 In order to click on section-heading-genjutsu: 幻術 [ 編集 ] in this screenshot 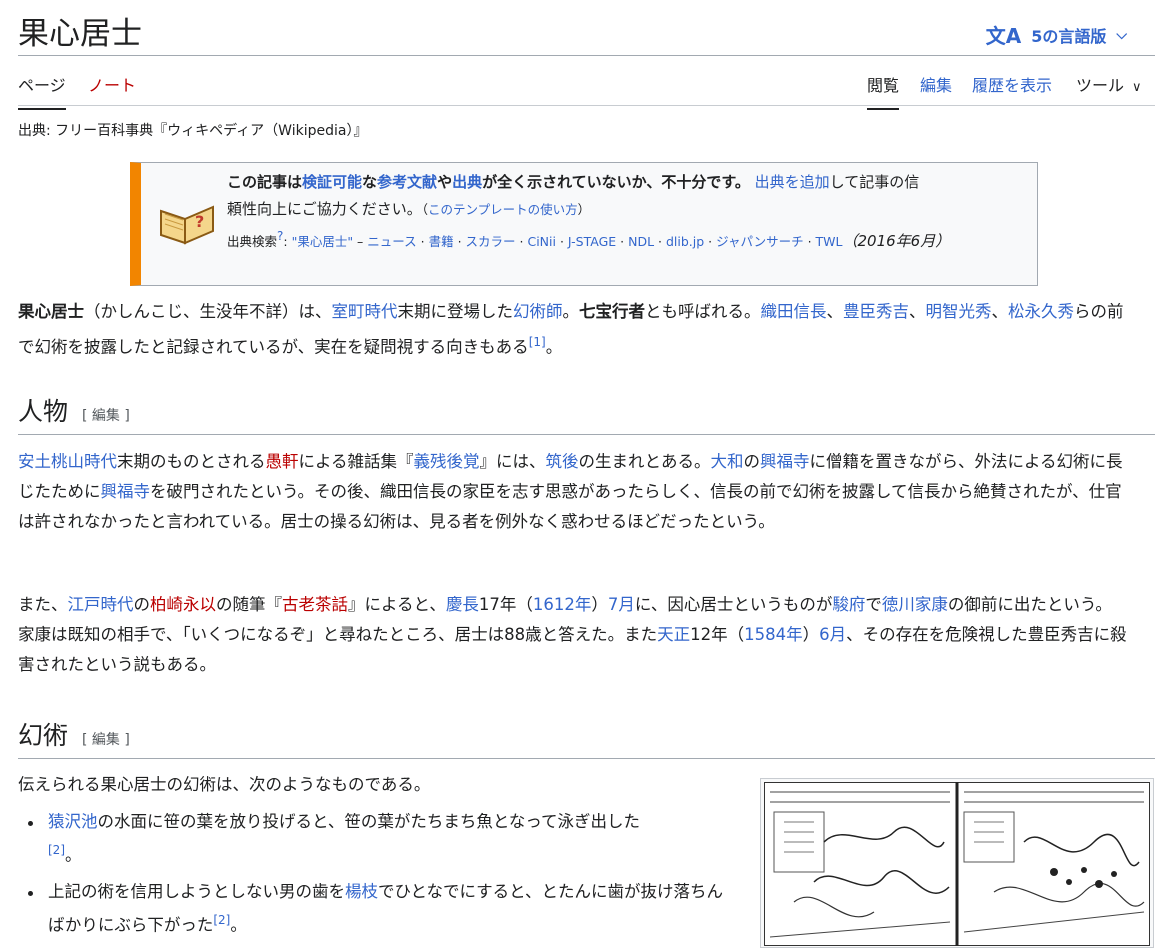, I will do `click(586, 737)`.